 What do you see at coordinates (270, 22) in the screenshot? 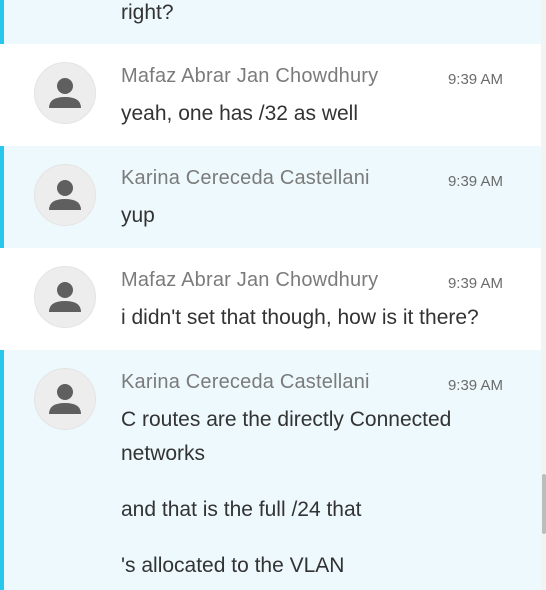
I see `message-item: right?` at bounding box center [270, 22].